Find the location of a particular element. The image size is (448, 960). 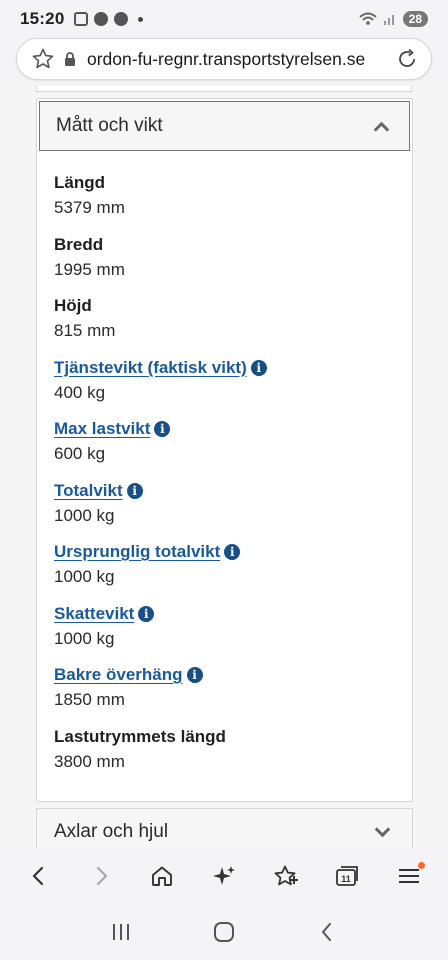

spec-label: Höjd is located at coordinates (233, 306).